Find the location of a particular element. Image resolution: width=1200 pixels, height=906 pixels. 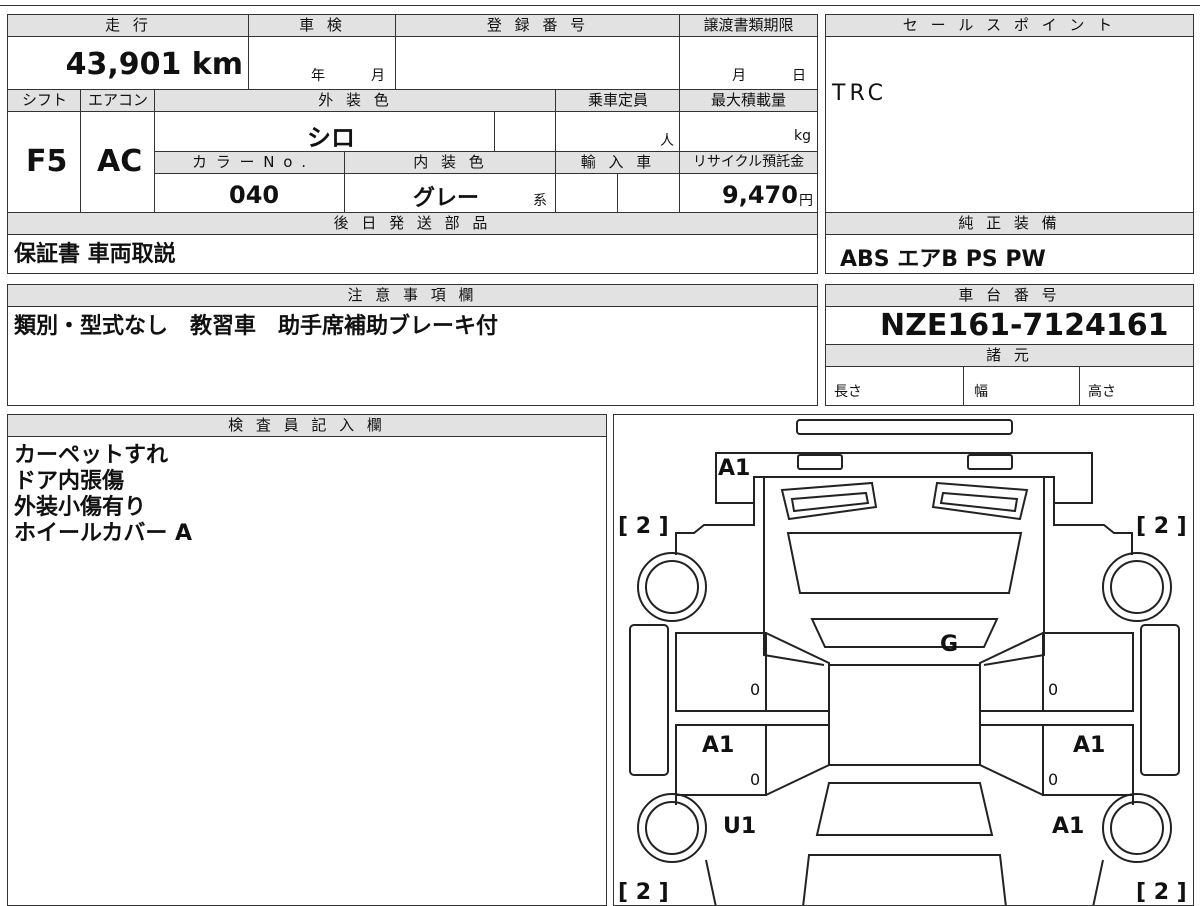

mileage-cell: 43,901 km is located at coordinates (128, 63).